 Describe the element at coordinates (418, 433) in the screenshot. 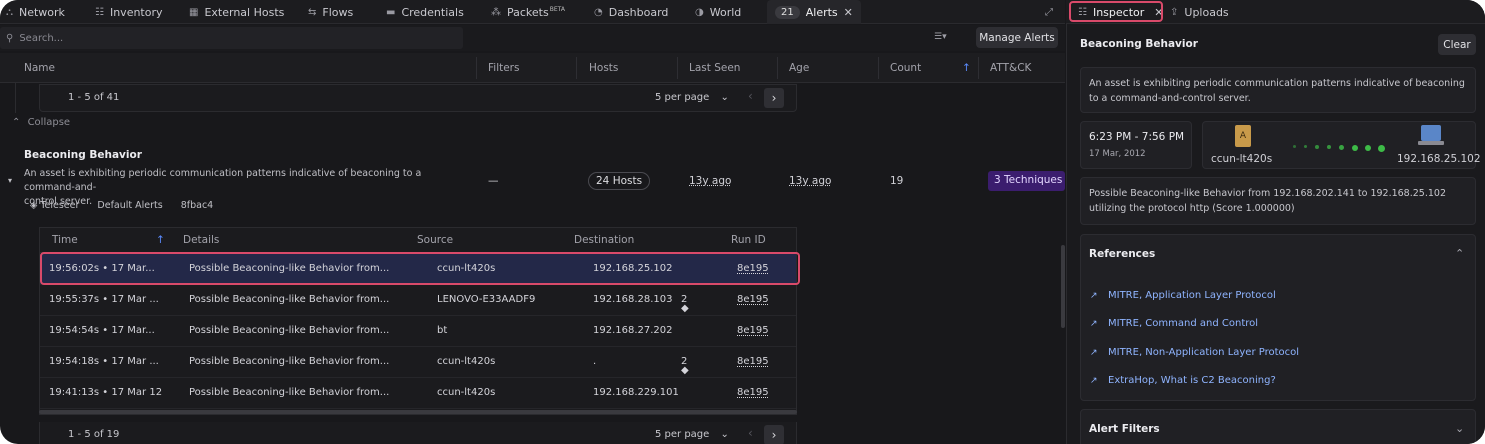

I see `pager-bottom: 1 - 5 of 19 5 per page ⌄ ‹ ›` at that location.